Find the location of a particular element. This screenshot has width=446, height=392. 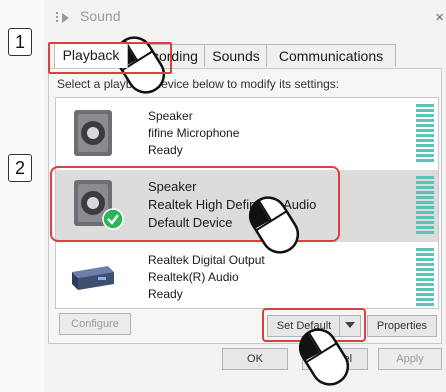

selected-device-highlight is located at coordinates (195, 204).